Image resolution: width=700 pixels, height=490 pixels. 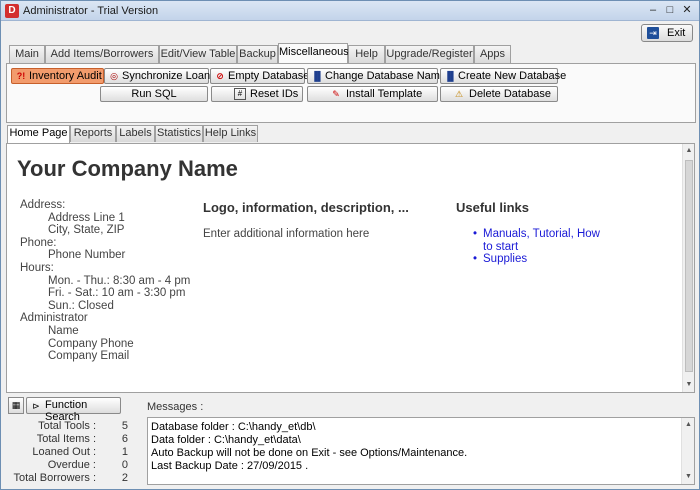 I want to click on stat-label: Loaned Out :, so click(x=64, y=452).